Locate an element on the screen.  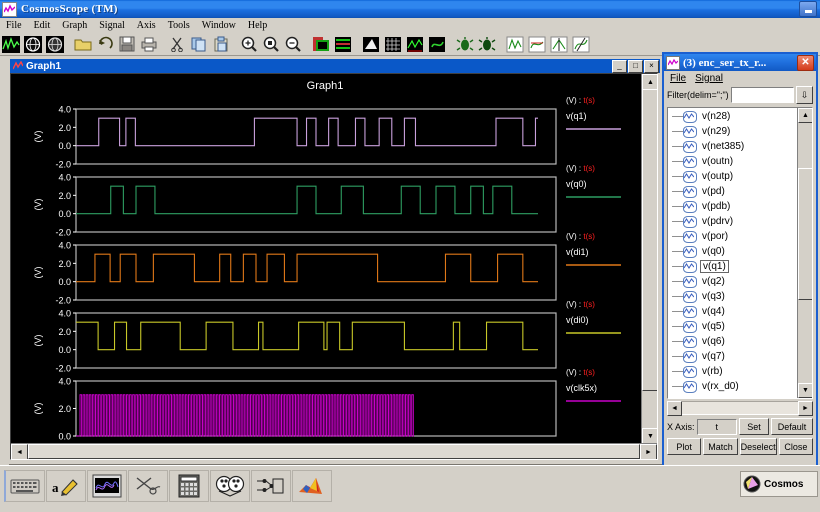
signal-menu-signal: Signal is located at coordinates (709, 78).